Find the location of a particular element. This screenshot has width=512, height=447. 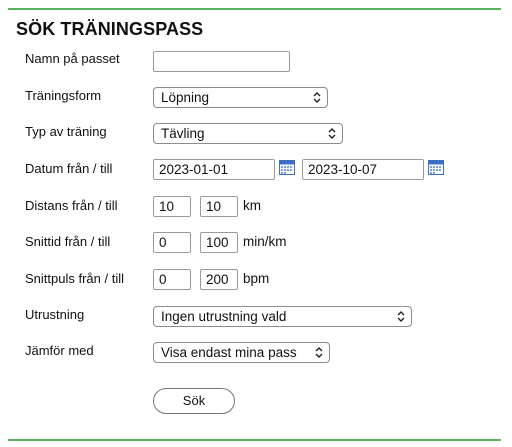

distance-to-input: 10 is located at coordinates (219, 206).